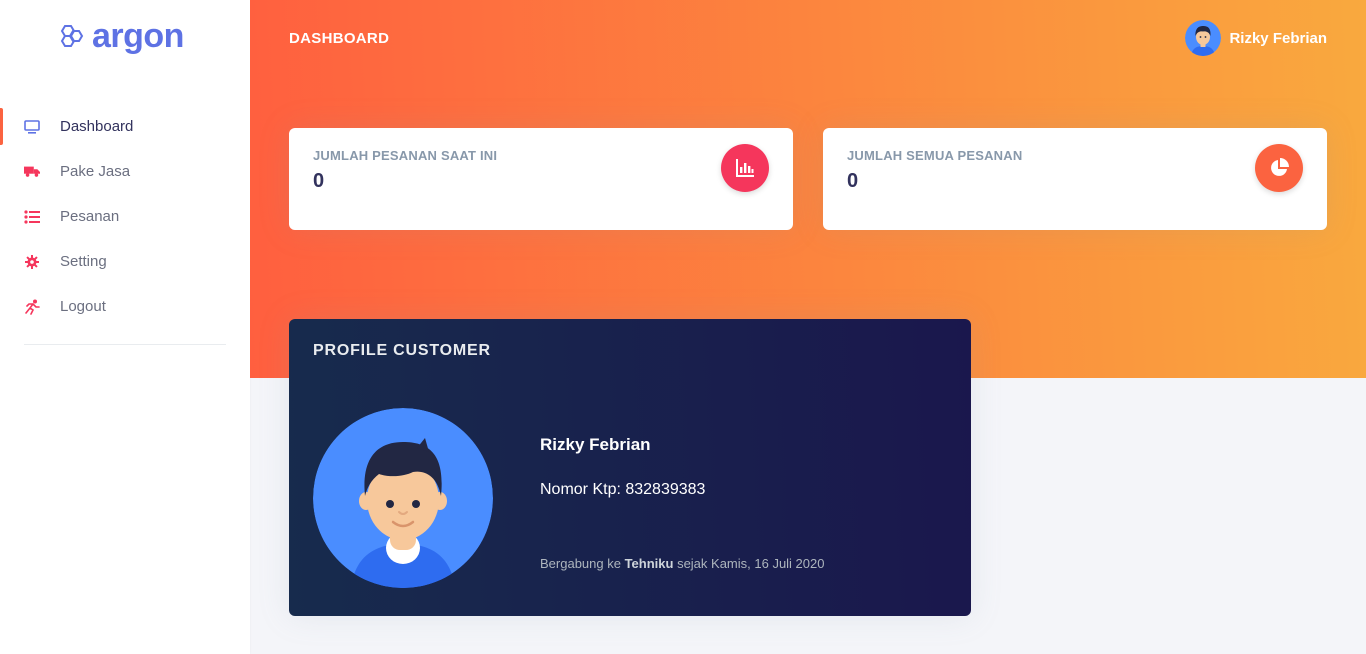 Image resolution: width=1366 pixels, height=654 pixels. What do you see at coordinates (339, 38) in the screenshot?
I see `page-title: DASHBOARD` at bounding box center [339, 38].